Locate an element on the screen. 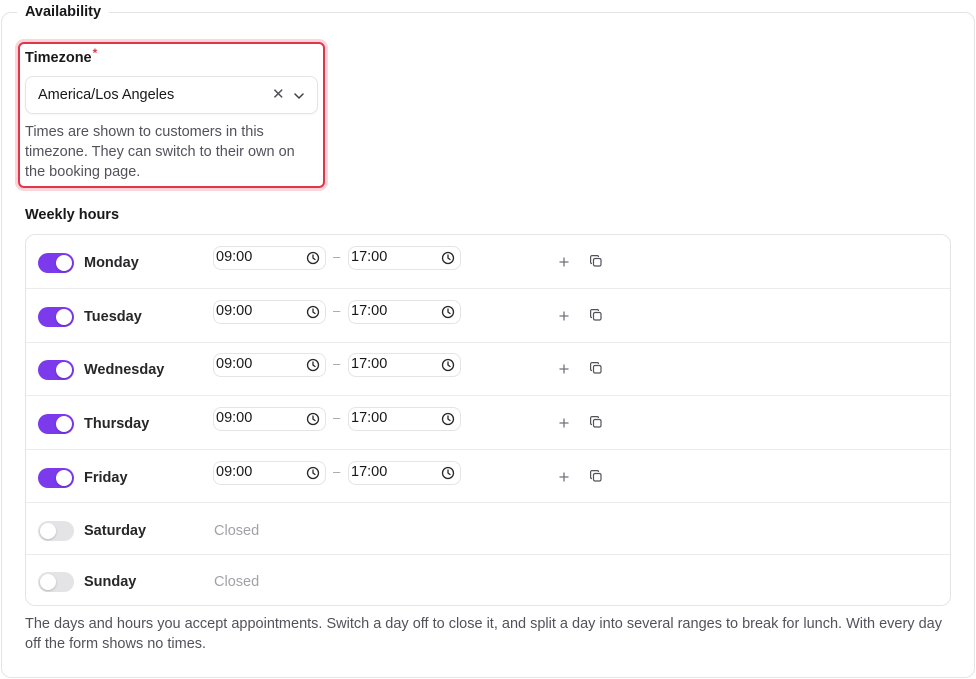 The height and width of the screenshot is (679, 976). clear-icon: ✕ is located at coordinates (278, 95).